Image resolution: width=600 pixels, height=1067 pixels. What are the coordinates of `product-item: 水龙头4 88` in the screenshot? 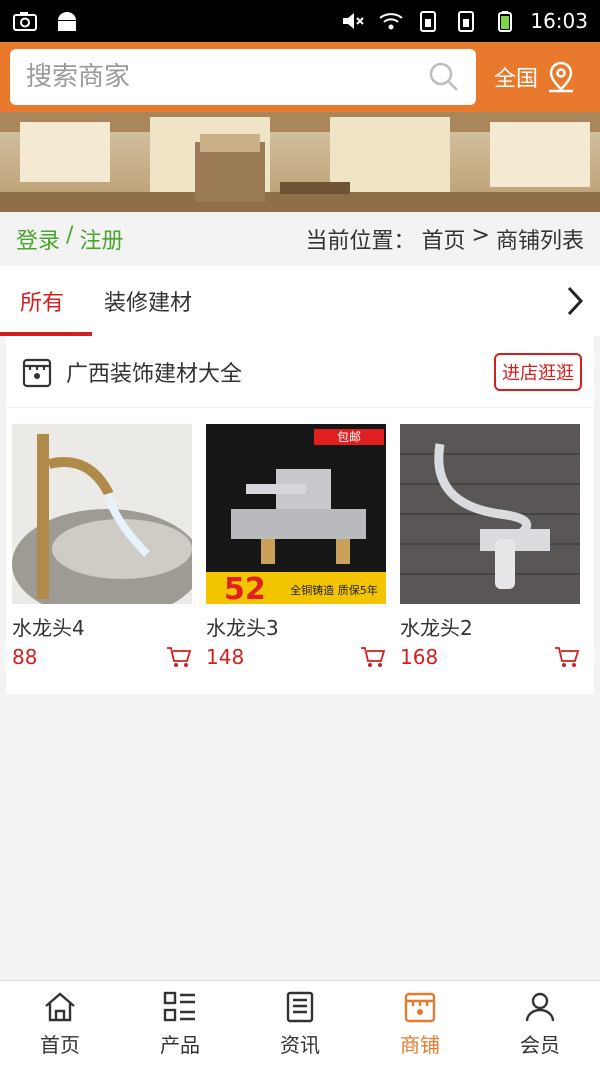 It's located at (102, 546).